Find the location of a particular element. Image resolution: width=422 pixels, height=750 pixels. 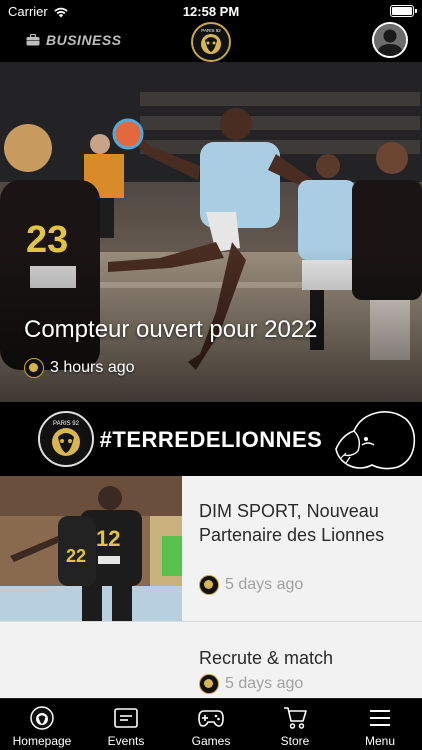

tab-menu: Menu is located at coordinates (380, 726).